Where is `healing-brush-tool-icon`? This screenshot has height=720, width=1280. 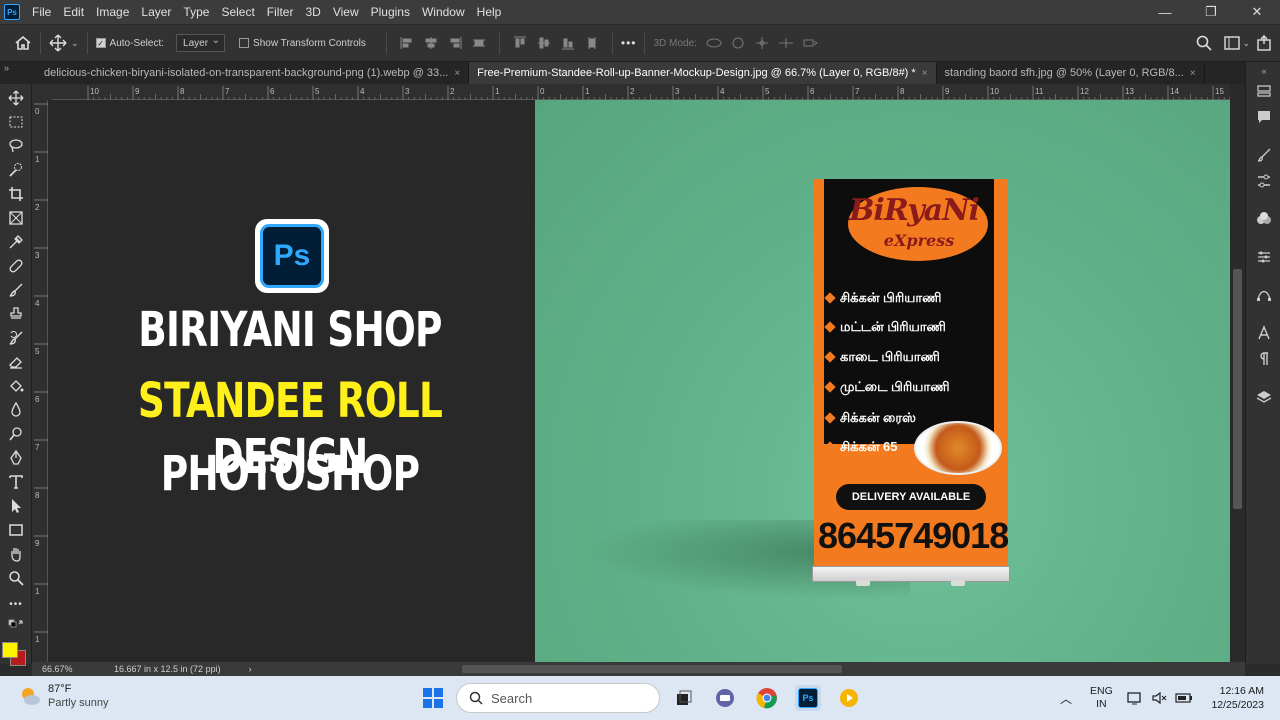 healing-brush-tool-icon is located at coordinates (16, 266).